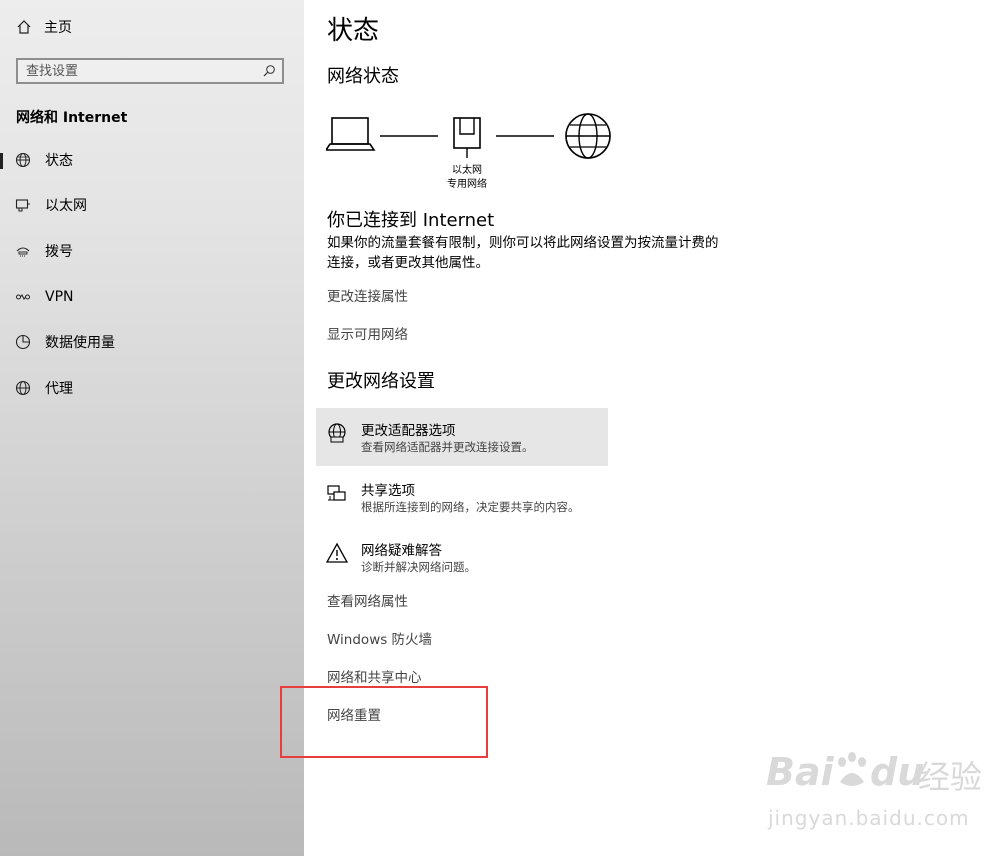 The image size is (1000, 856). I want to click on sidebar-item-data-usage: 数据使用量, so click(152, 342).